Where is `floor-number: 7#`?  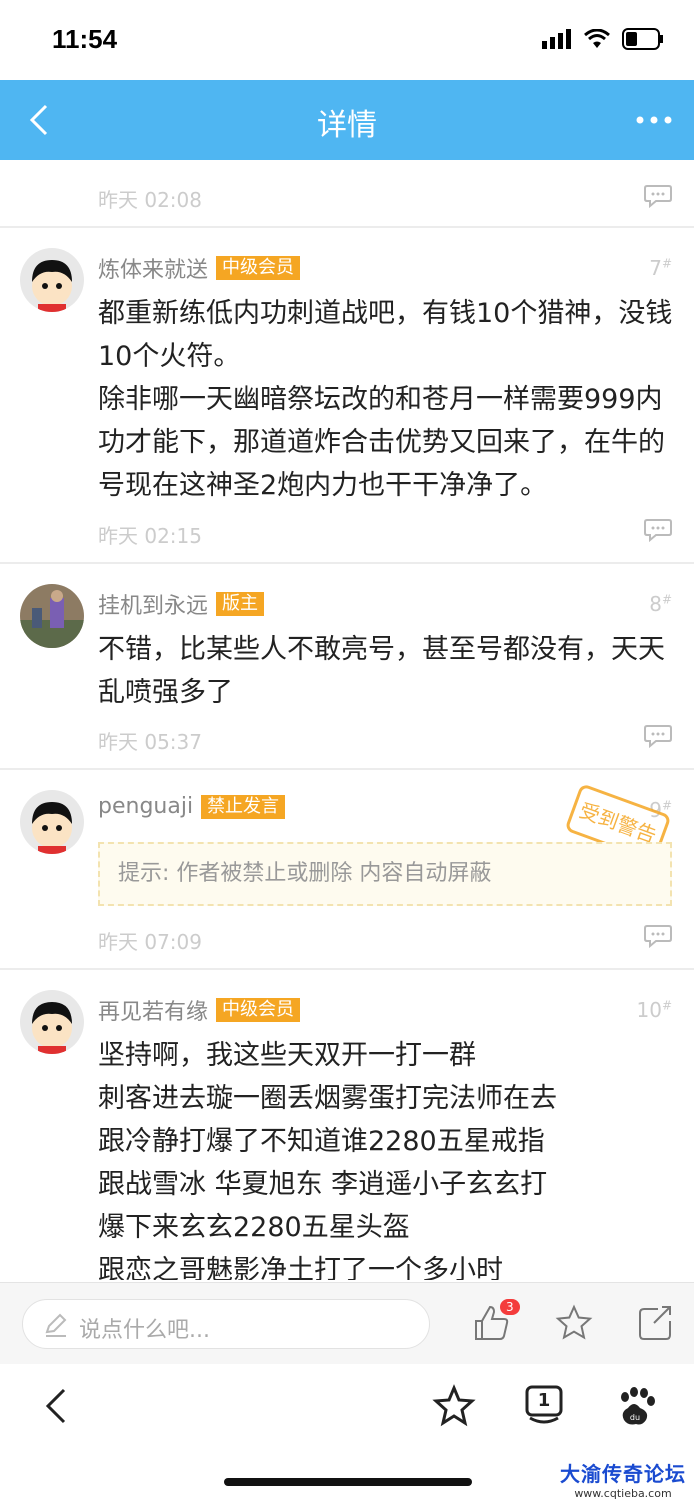 floor-number: 7# is located at coordinates (660, 268).